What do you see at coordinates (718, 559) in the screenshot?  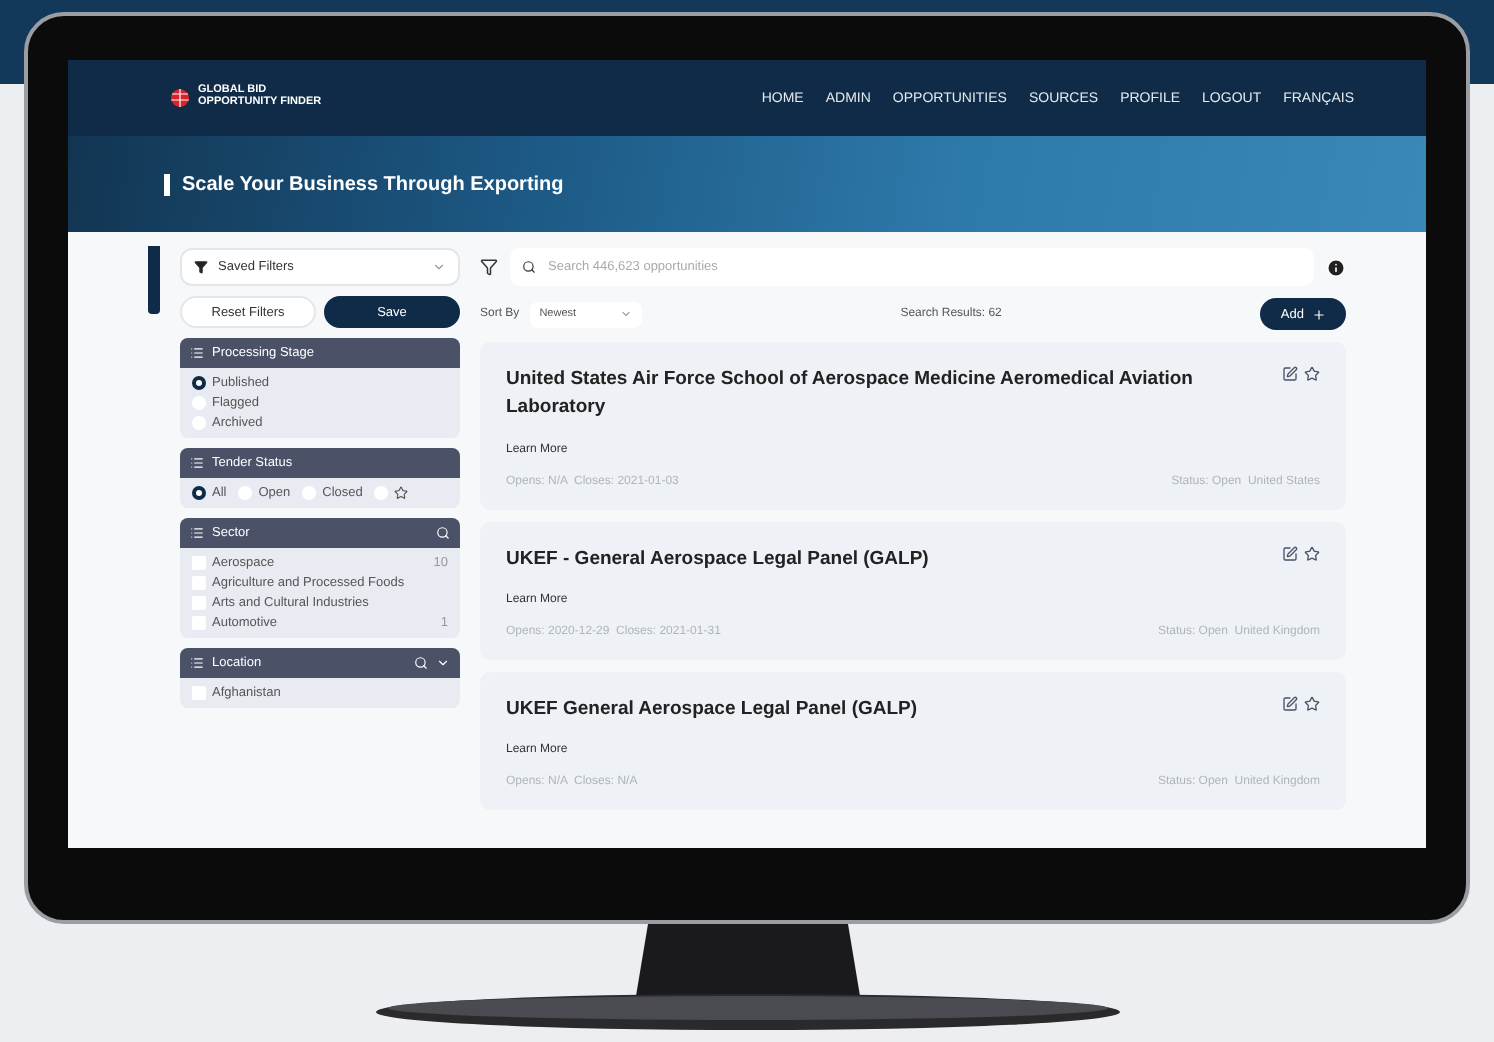 I see `opportunity-title: UKEF - General Aerospace Legal Panel (GALP)` at bounding box center [718, 559].